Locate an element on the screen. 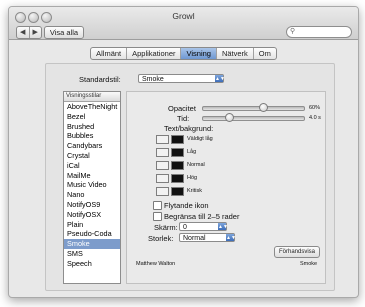 The height and width of the screenshot is (307, 365). list-item: Bubbles is located at coordinates (92, 136).